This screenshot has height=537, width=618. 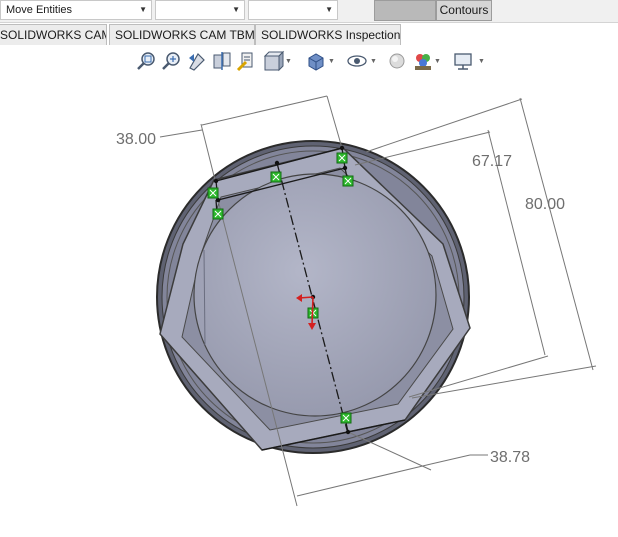 What do you see at coordinates (510, 457) in the screenshot?
I see `dimension-38-78: 38.78` at bounding box center [510, 457].